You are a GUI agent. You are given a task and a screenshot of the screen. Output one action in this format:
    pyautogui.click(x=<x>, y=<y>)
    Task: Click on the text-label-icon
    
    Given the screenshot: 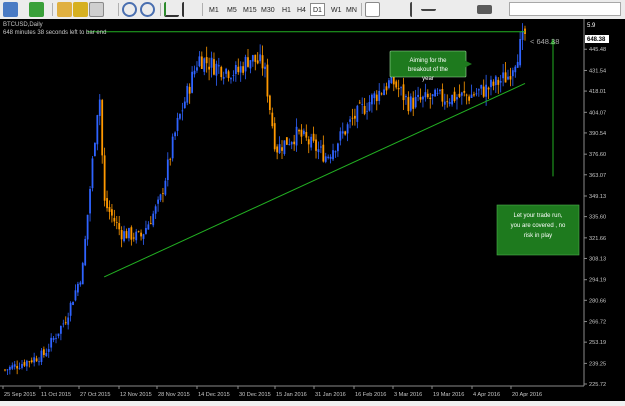 What is the action you would take?
    pyautogui.click(x=484, y=9)
    